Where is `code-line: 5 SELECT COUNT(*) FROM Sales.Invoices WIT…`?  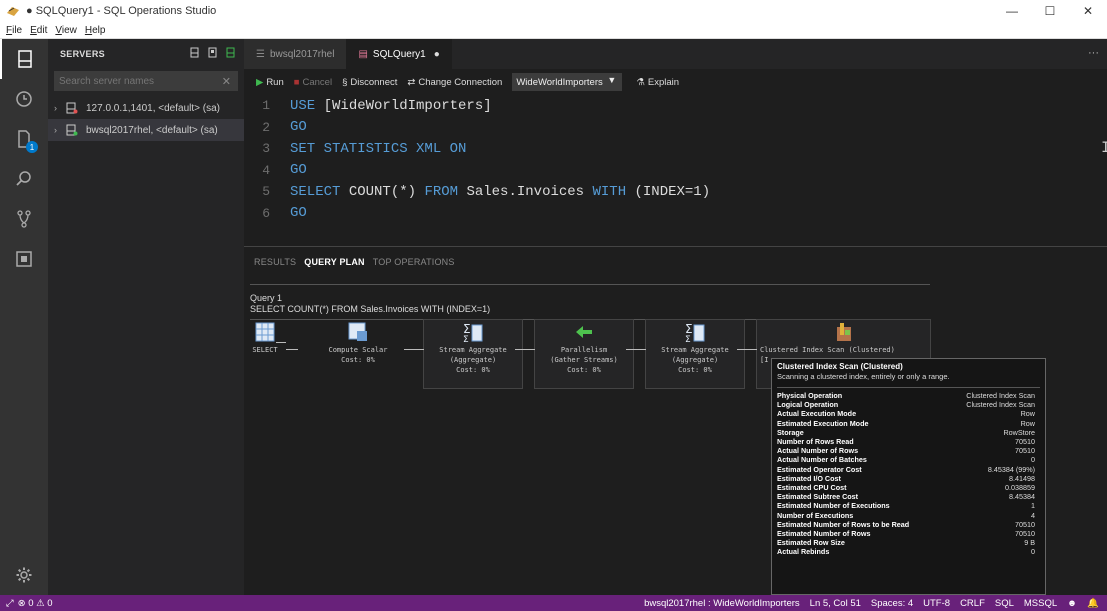
code-line: 5 SELECT COUNT(*) FROM Sales.Invoices WIT… is located at coordinates (675, 192).